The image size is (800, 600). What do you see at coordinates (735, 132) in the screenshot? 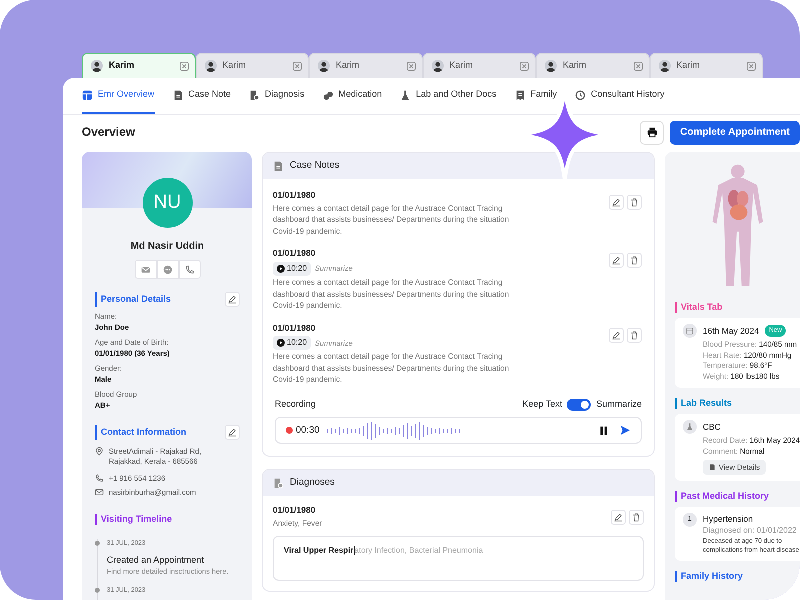
I see `complete-appointment-button: Complete Appointment` at bounding box center [735, 132].